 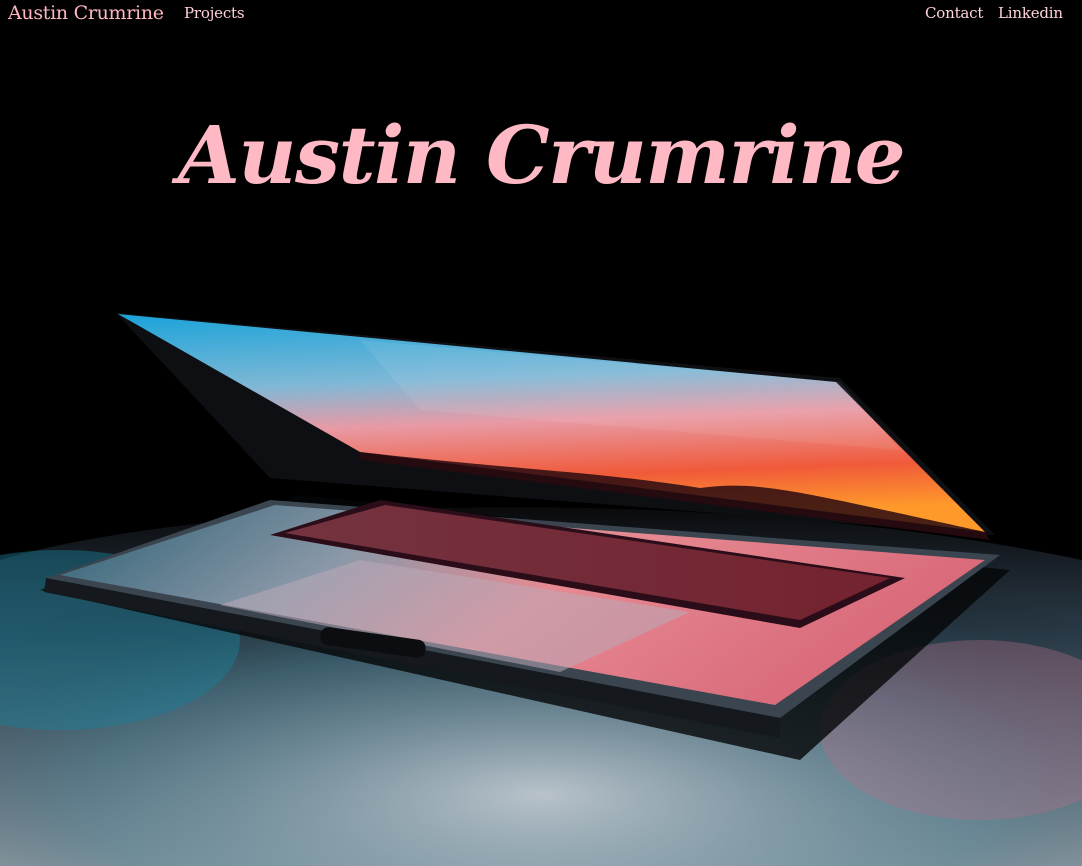 What do you see at coordinates (954, 13) in the screenshot?
I see `nav-link-contact: Contact` at bounding box center [954, 13].